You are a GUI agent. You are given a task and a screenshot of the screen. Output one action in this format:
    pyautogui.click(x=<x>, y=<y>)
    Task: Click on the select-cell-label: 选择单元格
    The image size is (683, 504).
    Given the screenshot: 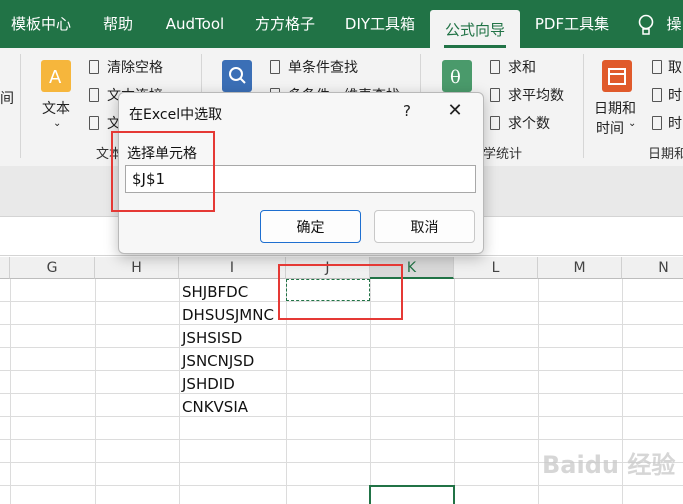 What is the action you would take?
    pyautogui.click(x=162, y=154)
    